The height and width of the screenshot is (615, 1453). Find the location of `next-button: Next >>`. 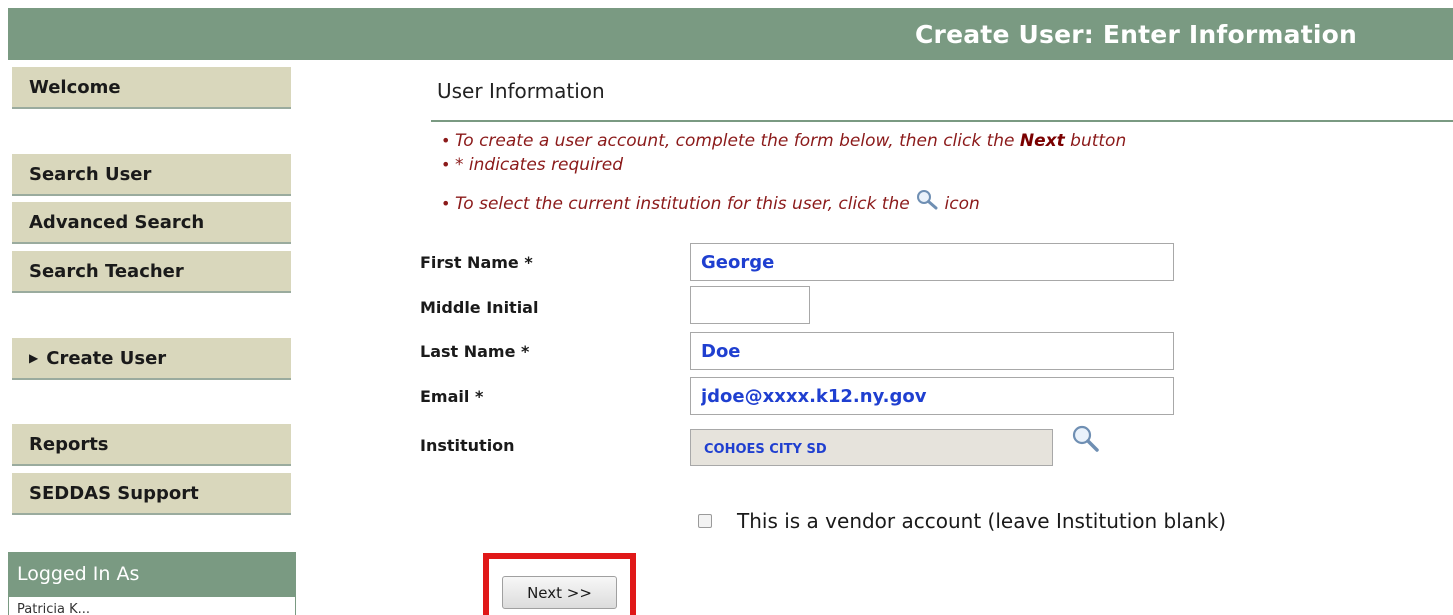

next-button: Next >> is located at coordinates (559, 592).